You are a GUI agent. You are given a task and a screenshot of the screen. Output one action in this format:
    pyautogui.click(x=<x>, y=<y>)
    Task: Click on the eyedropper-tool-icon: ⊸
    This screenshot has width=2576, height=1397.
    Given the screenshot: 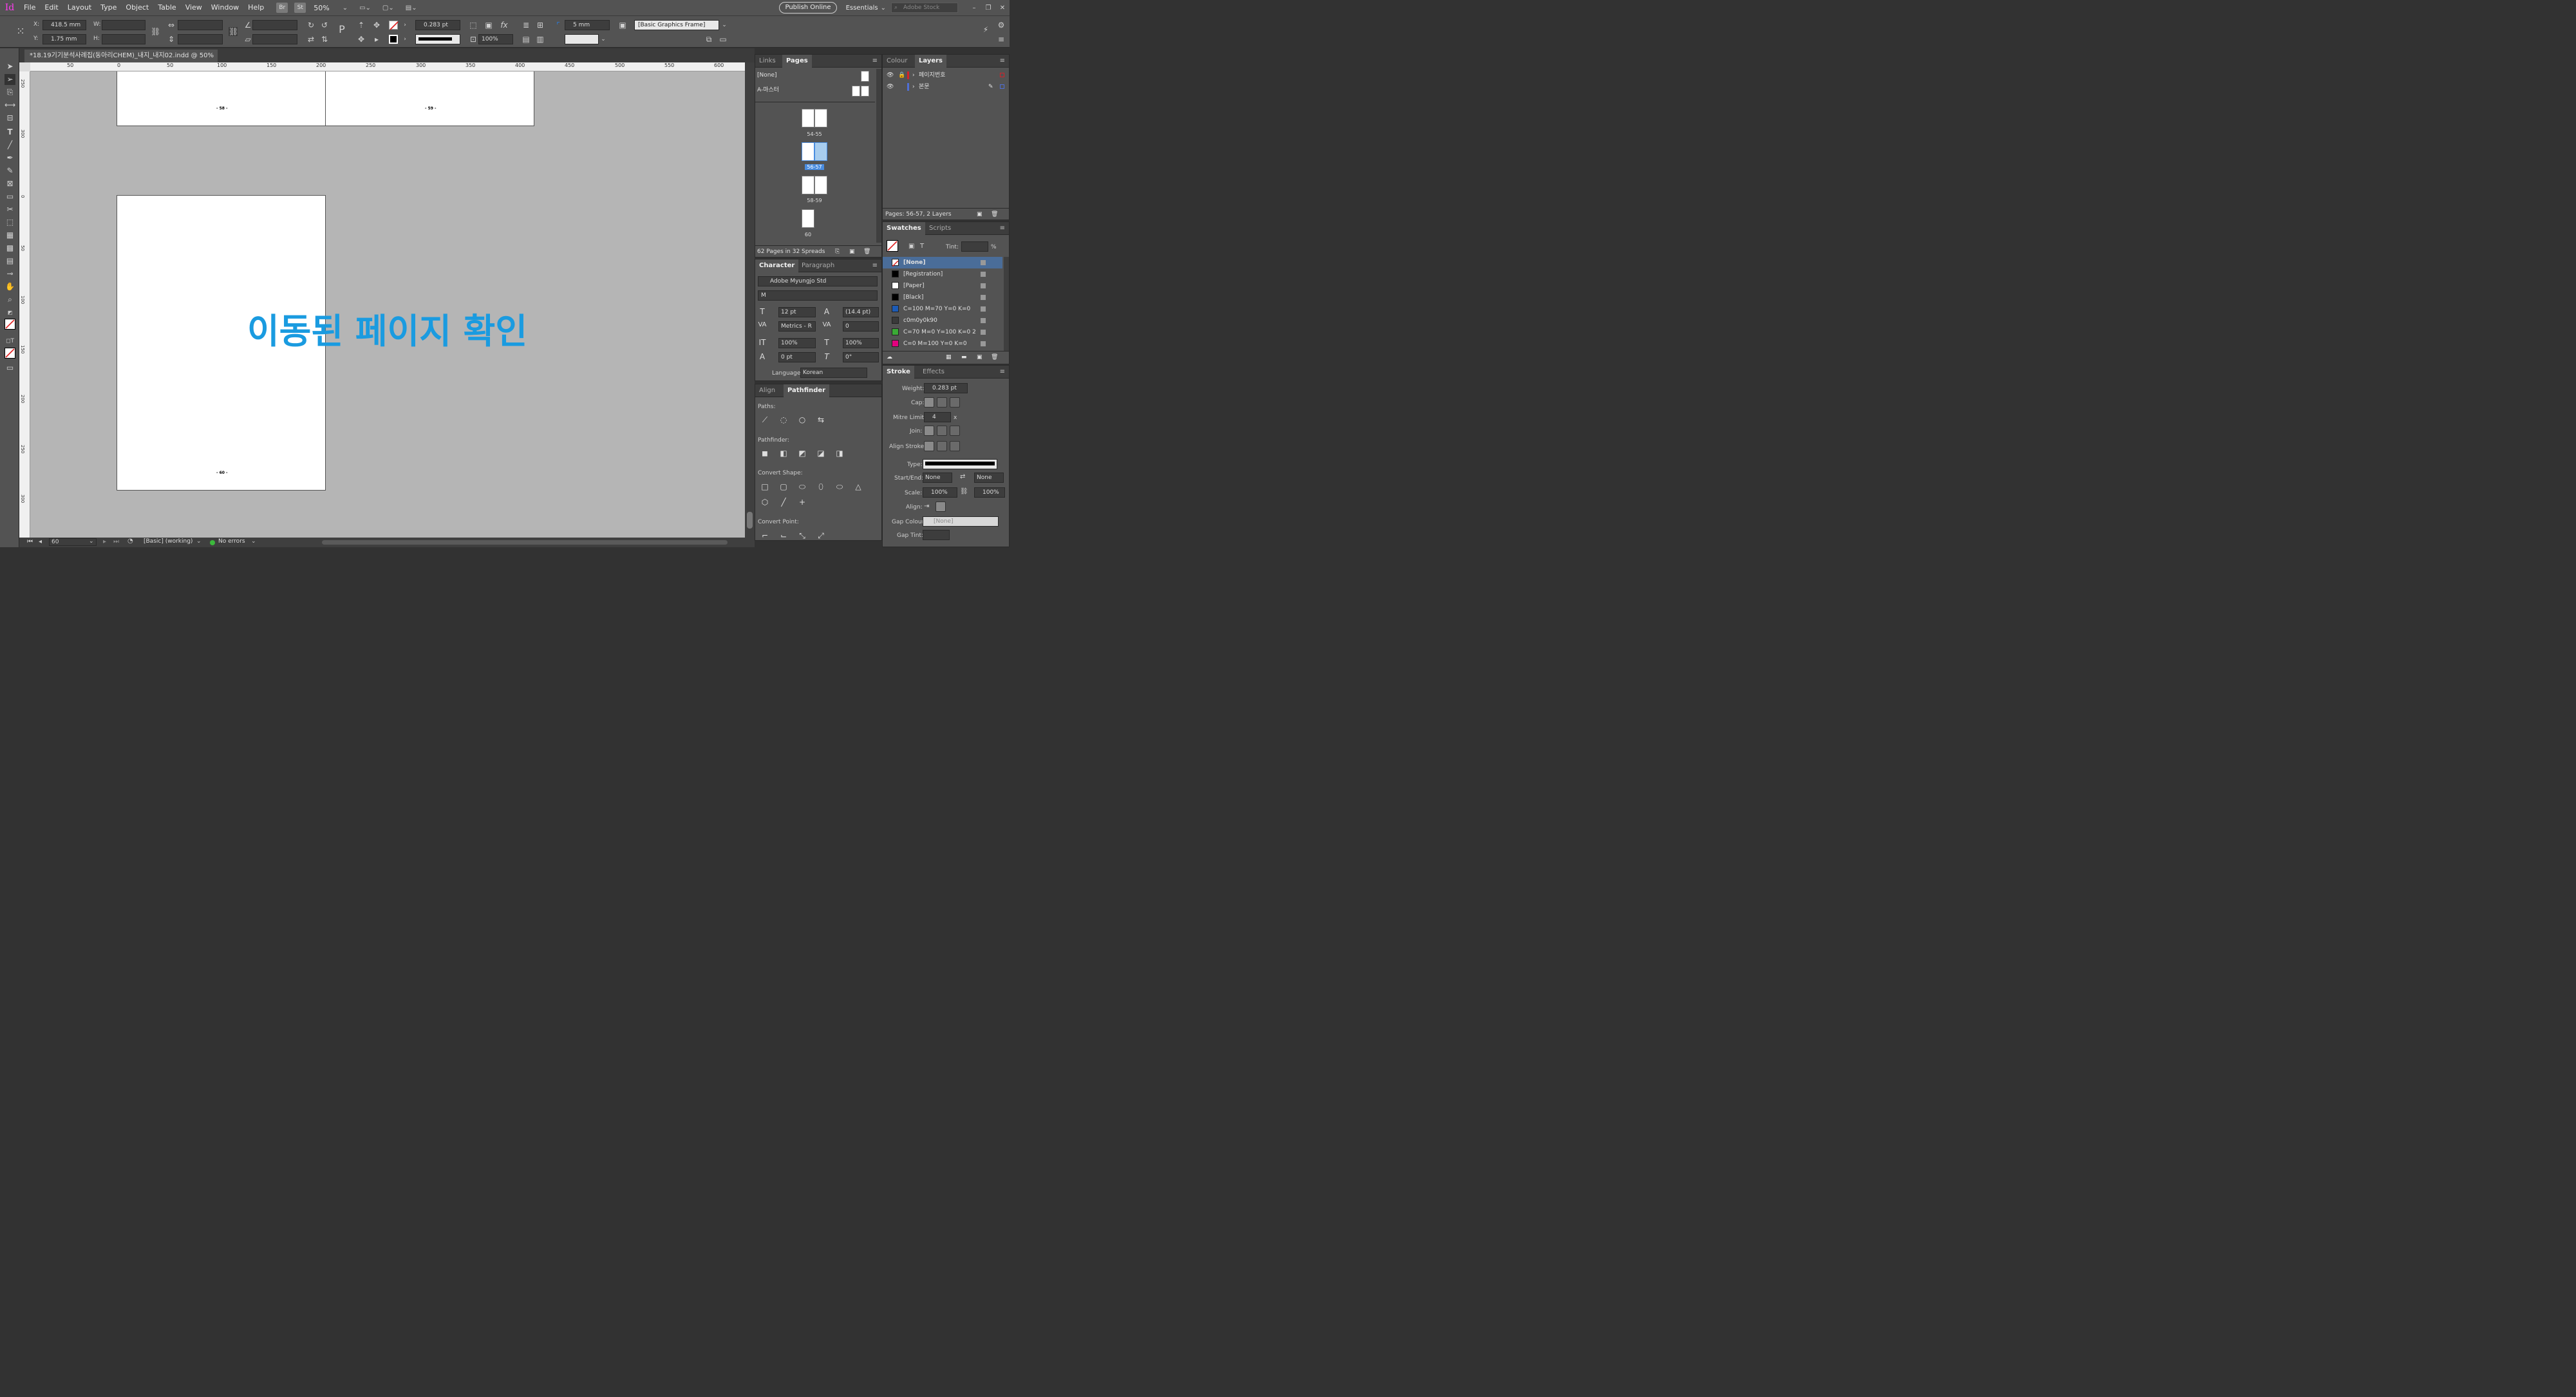 What is the action you would take?
    pyautogui.click(x=10, y=273)
    